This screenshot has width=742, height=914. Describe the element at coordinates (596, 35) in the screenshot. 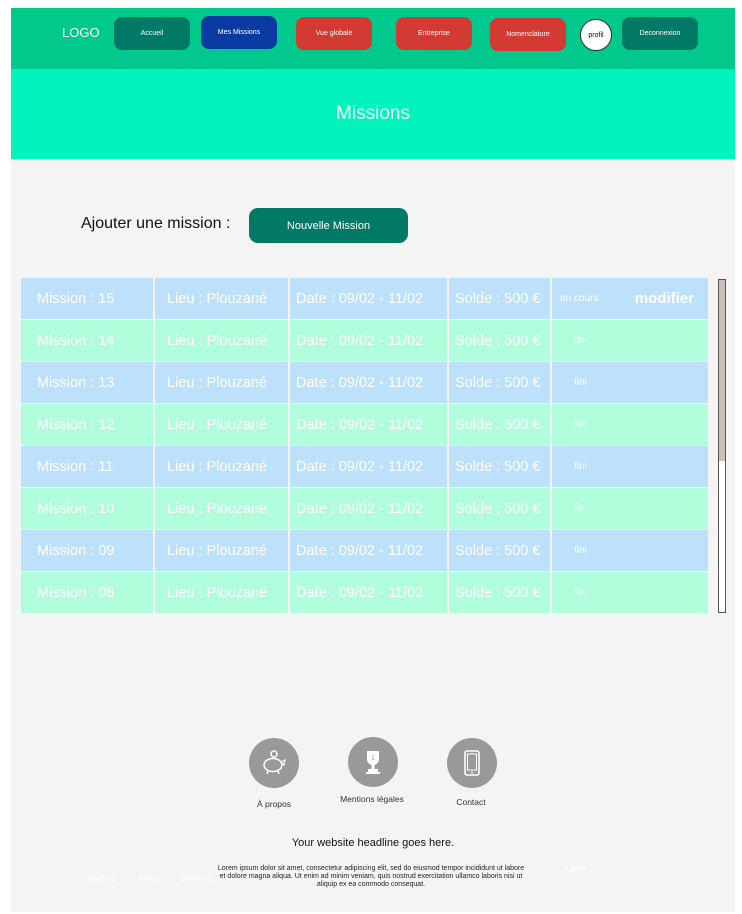

I see `profil-button: profil` at that location.